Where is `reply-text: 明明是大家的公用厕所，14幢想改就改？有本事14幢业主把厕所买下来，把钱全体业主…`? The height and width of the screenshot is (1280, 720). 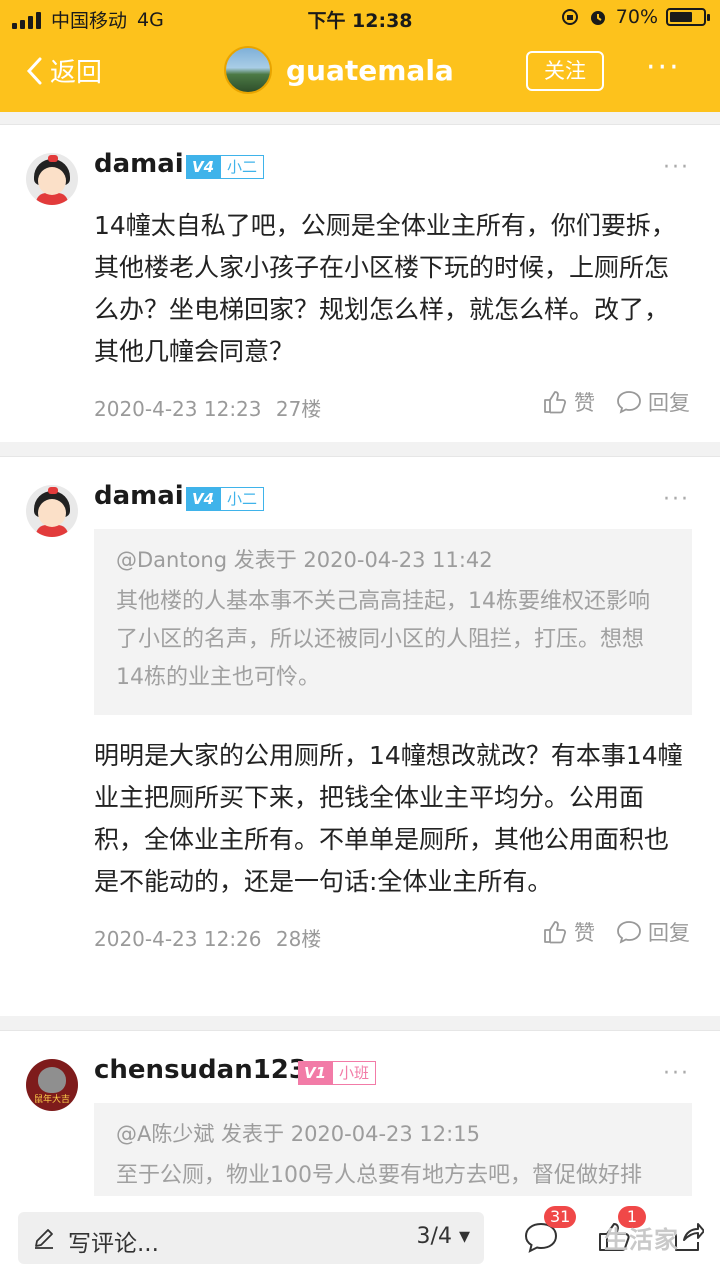 reply-text: 明明是大家的公用厕所，14幢想改就改？有本事14幢业主把厕所买下来，把钱全体业主… is located at coordinates (388, 818).